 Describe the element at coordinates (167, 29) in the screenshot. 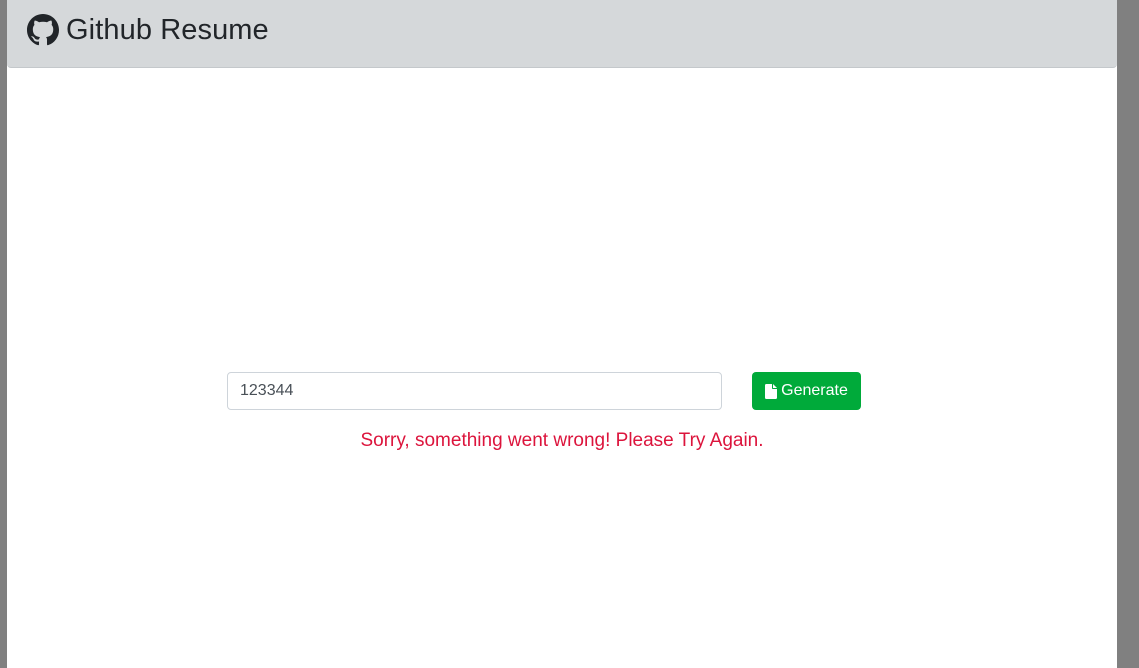

I see `app-title: Github Resume` at that location.